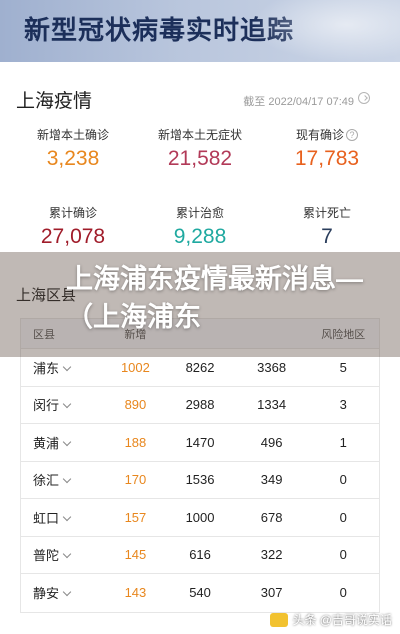 The width and height of the screenshot is (400, 634). Describe the element at coordinates (135, 517) in the screenshot. I see `cell-new: 157` at that location.